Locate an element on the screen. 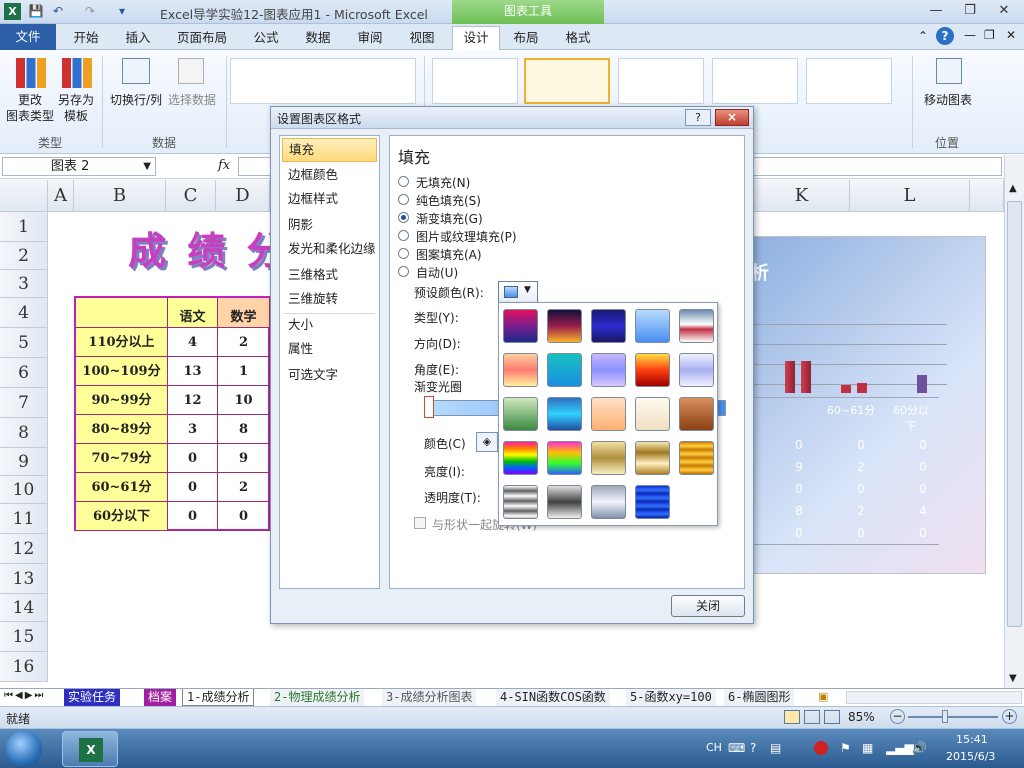 The width and height of the screenshot is (1024, 768). category-item: 发光和柔化边缘 is located at coordinates (329, 250).